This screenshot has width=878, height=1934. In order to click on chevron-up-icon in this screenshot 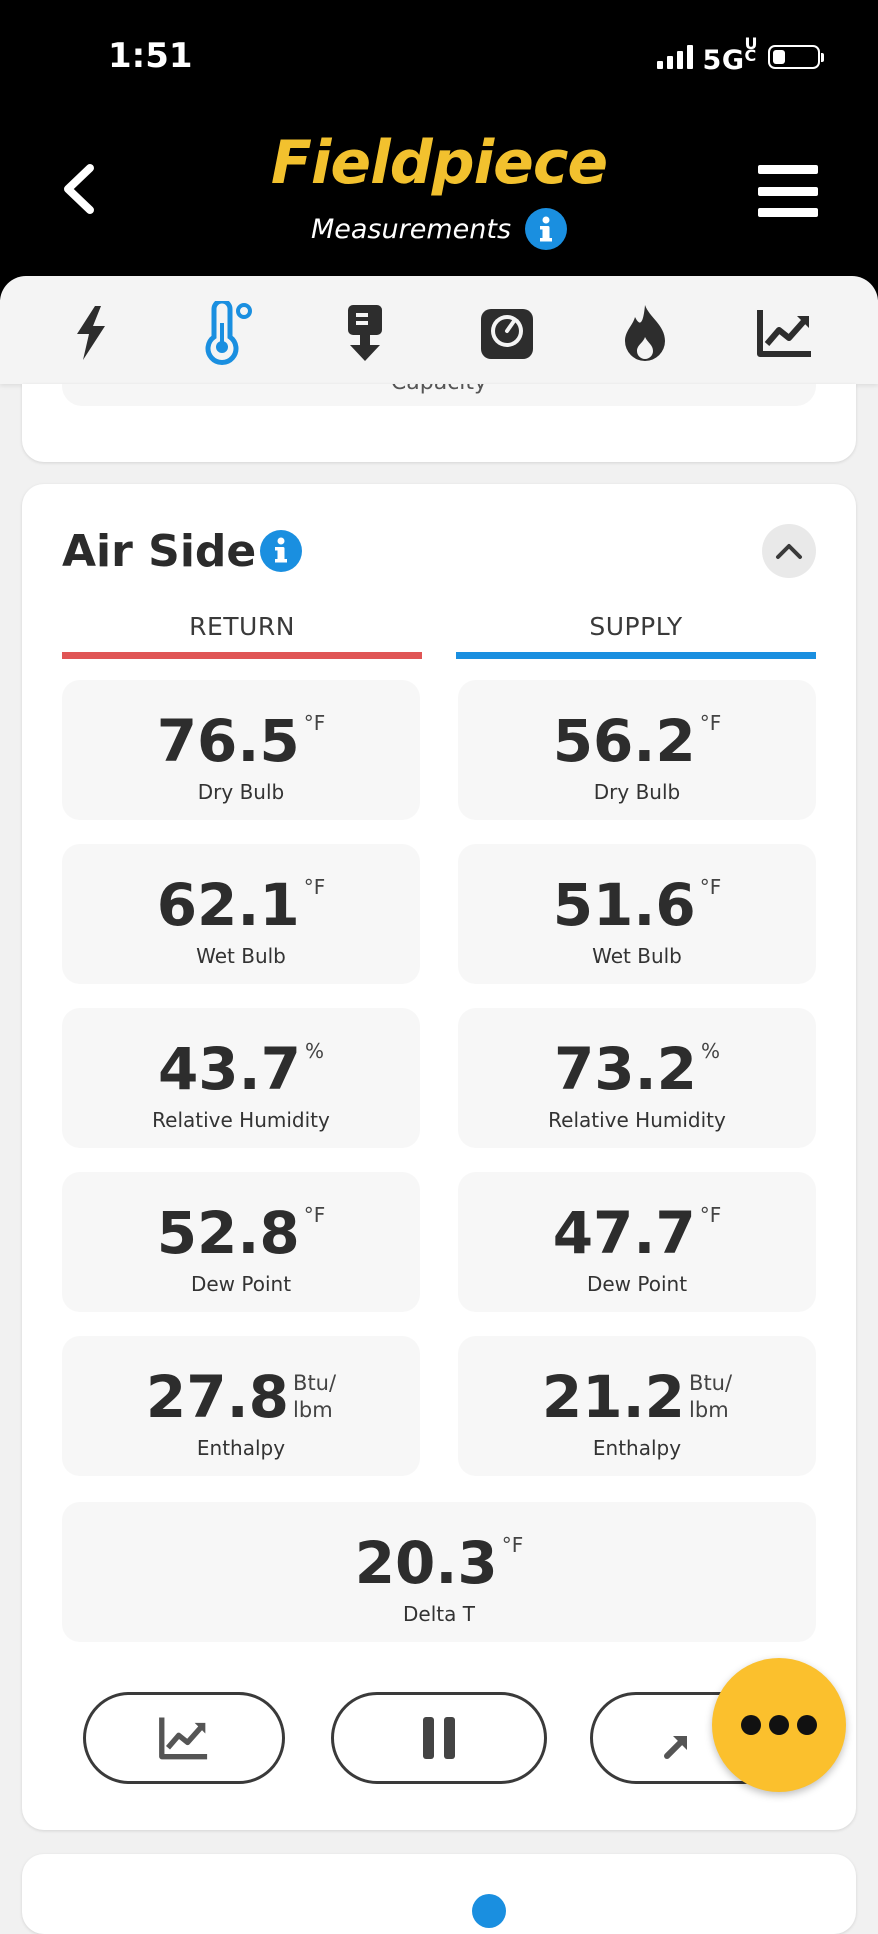, I will do `click(789, 551)`.